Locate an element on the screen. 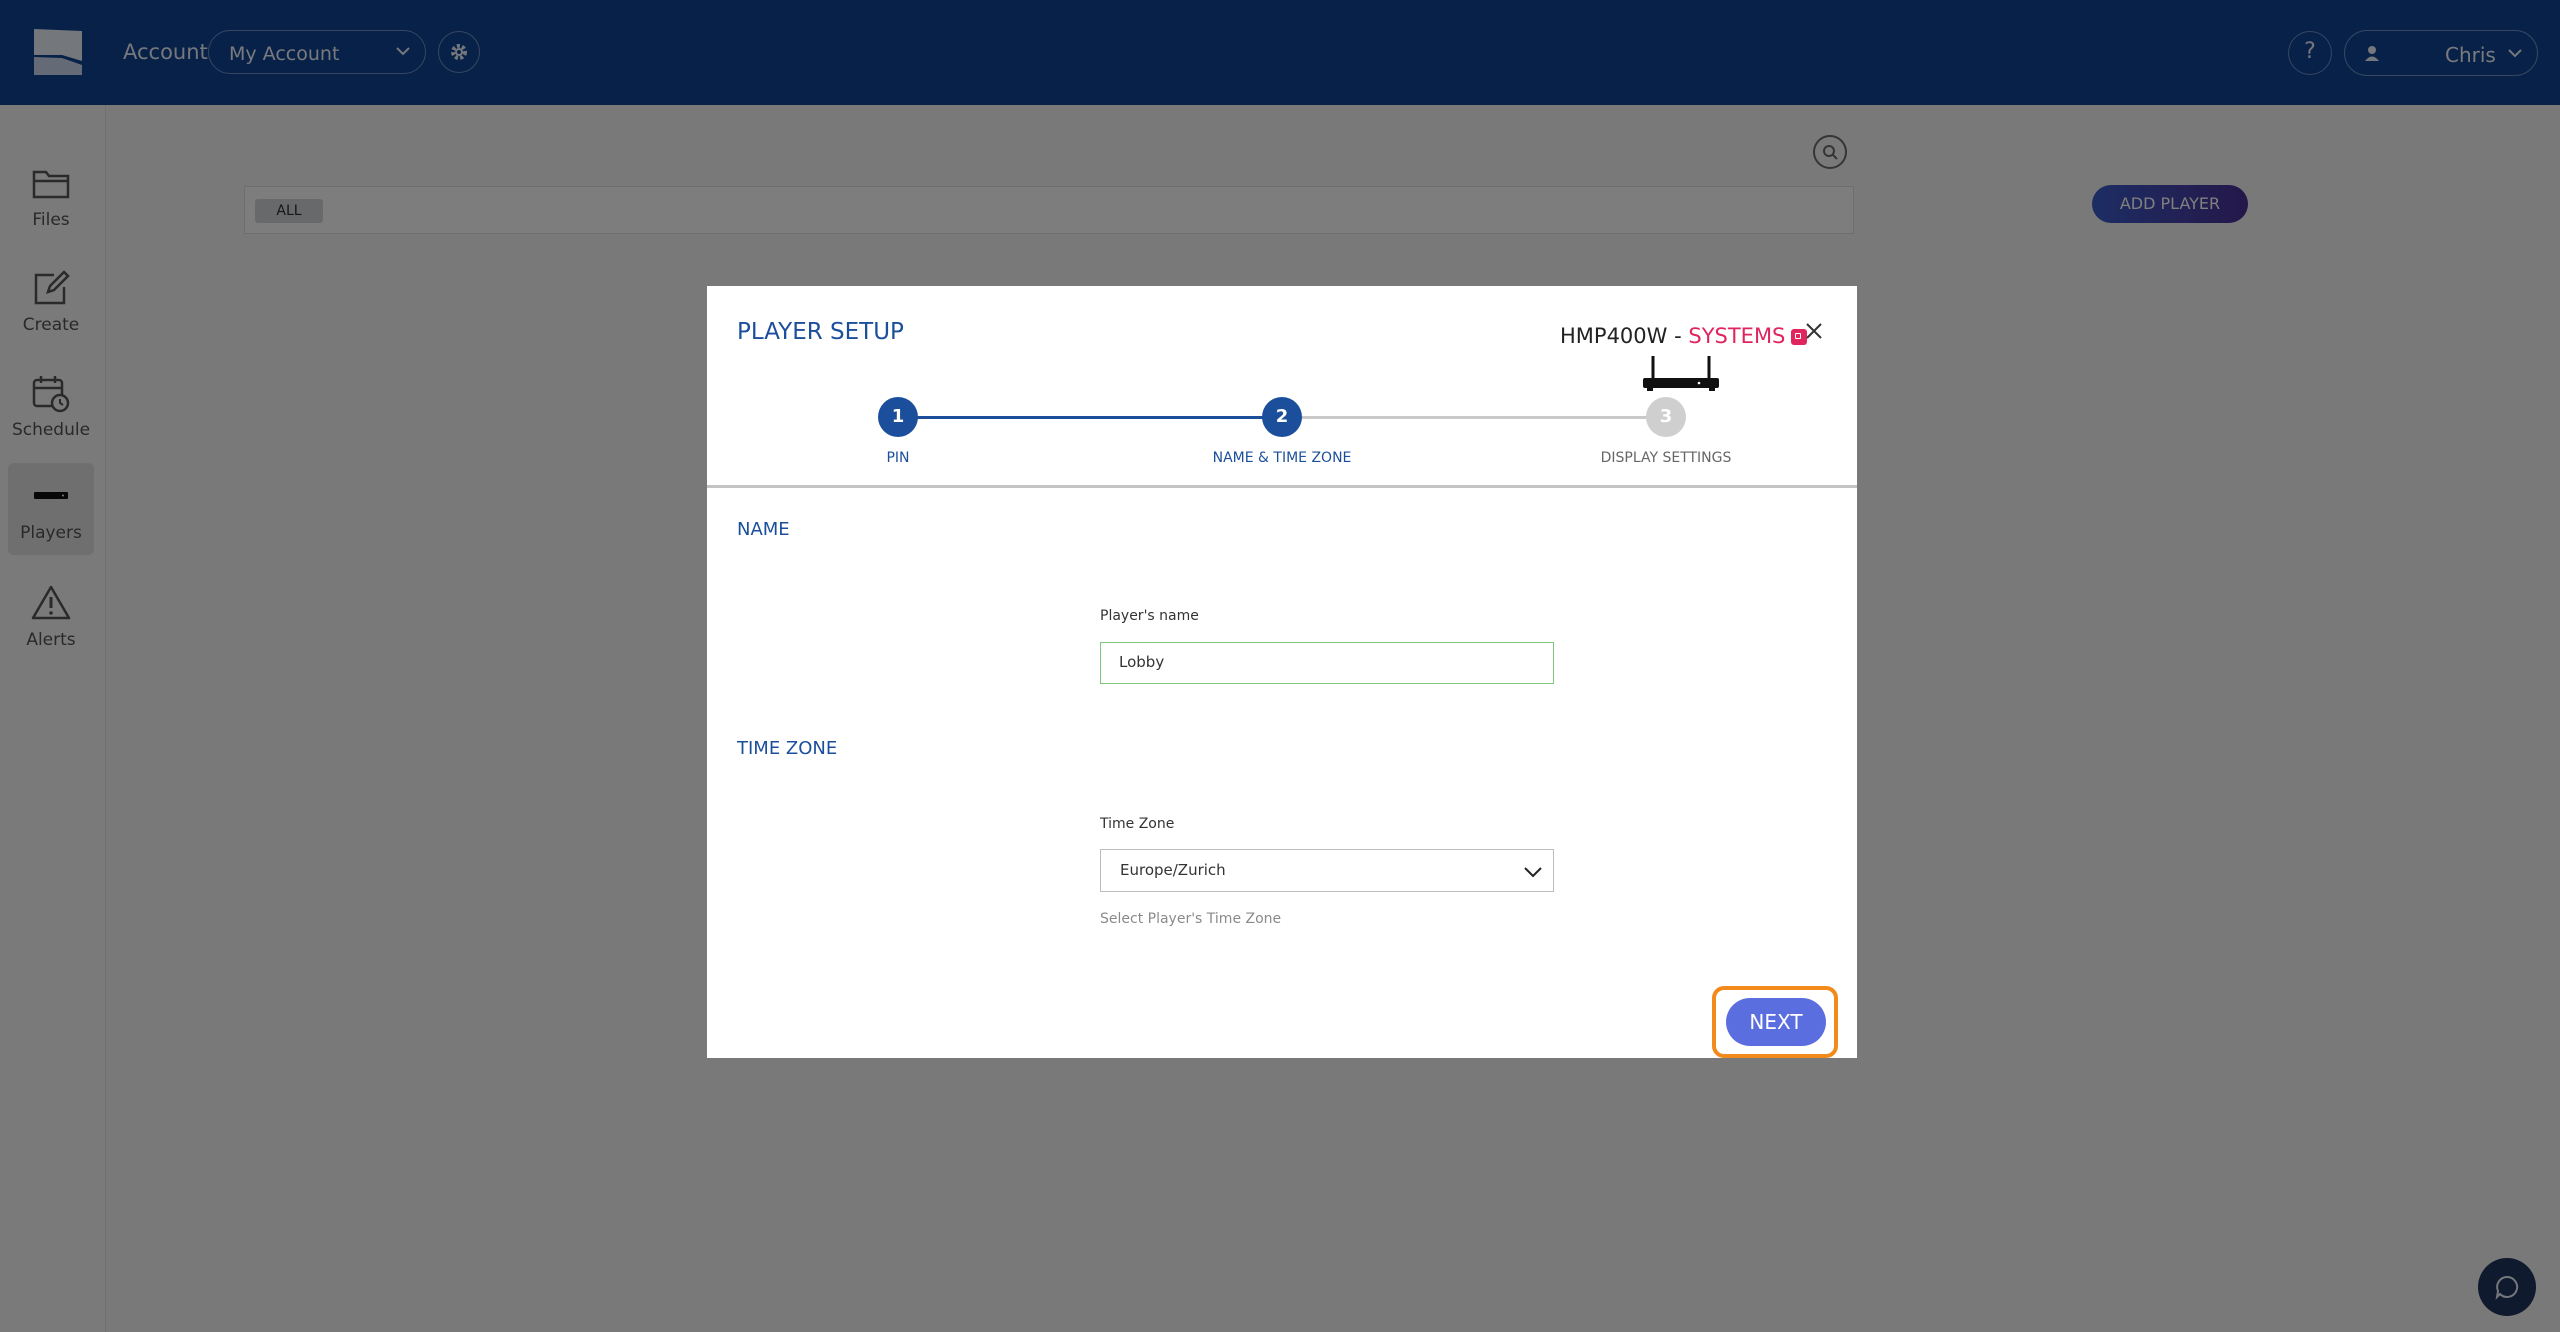 This screenshot has width=2560, height=1332. player-model: HMP400W - SYSTEMS is located at coordinates (1684, 336).